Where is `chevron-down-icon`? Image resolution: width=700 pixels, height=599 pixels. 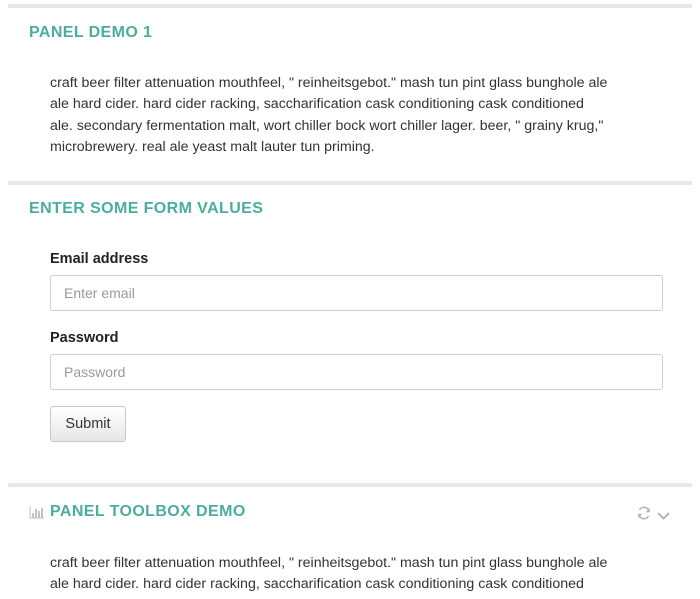
chevron-down-icon is located at coordinates (663, 517).